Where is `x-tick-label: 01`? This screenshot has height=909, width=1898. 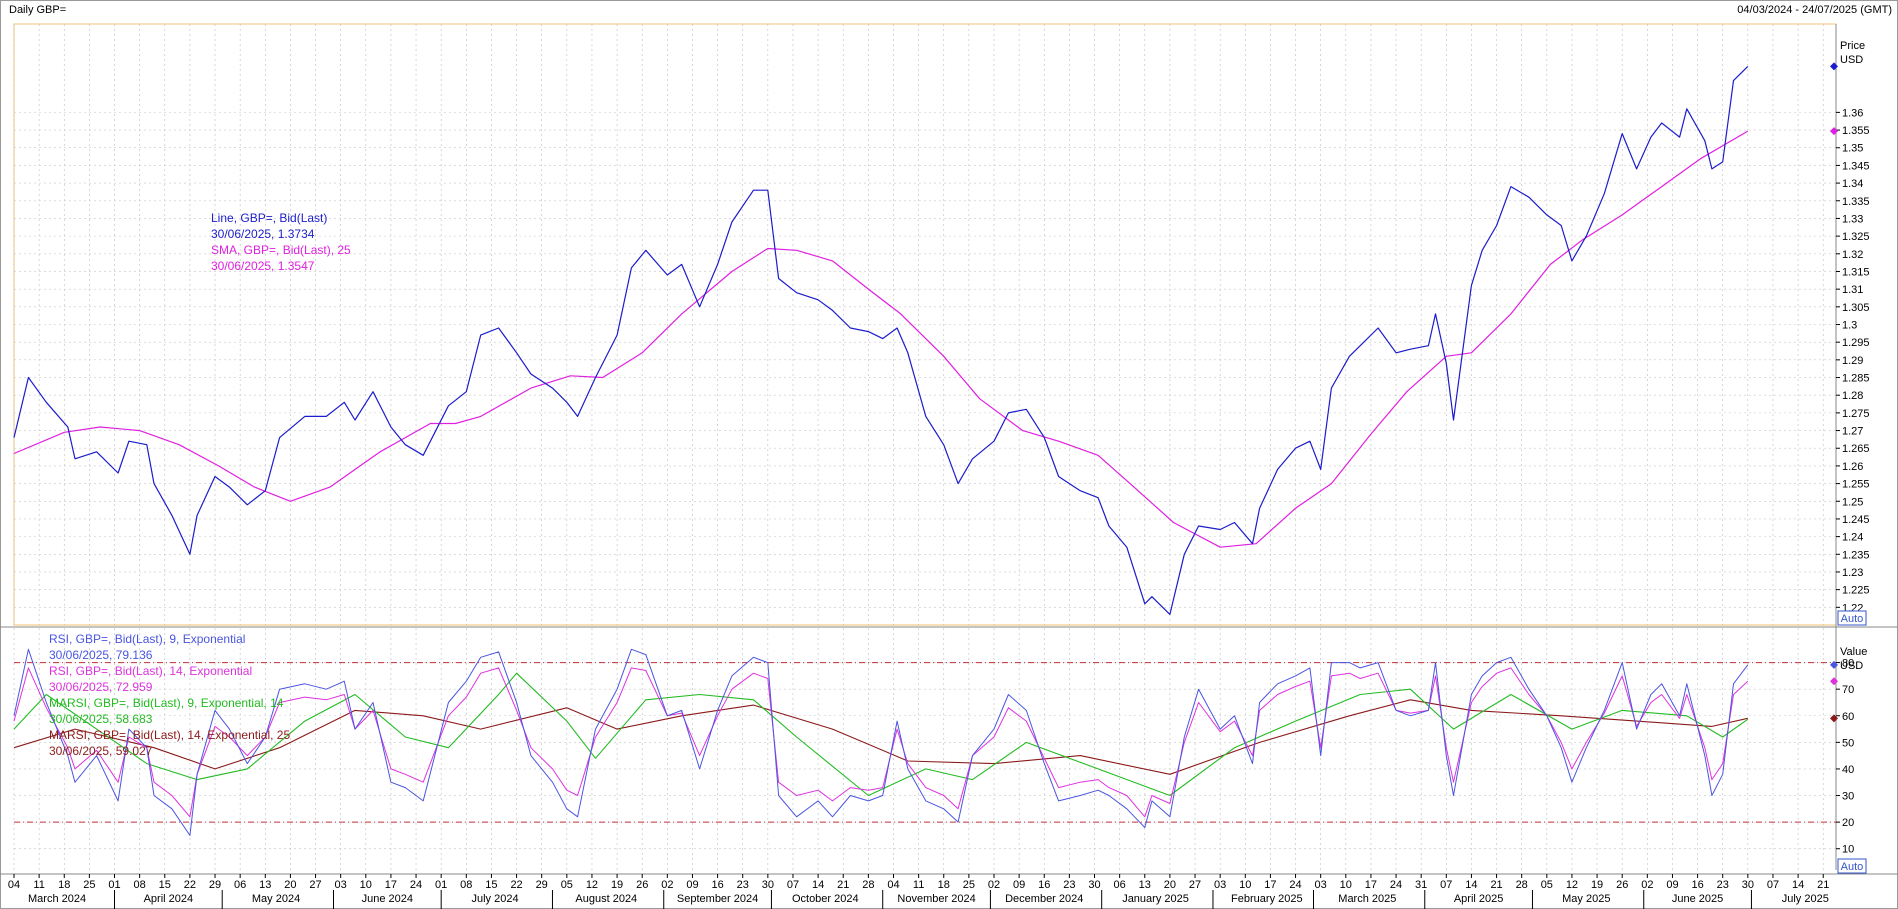 x-tick-label: 01 is located at coordinates (114, 885).